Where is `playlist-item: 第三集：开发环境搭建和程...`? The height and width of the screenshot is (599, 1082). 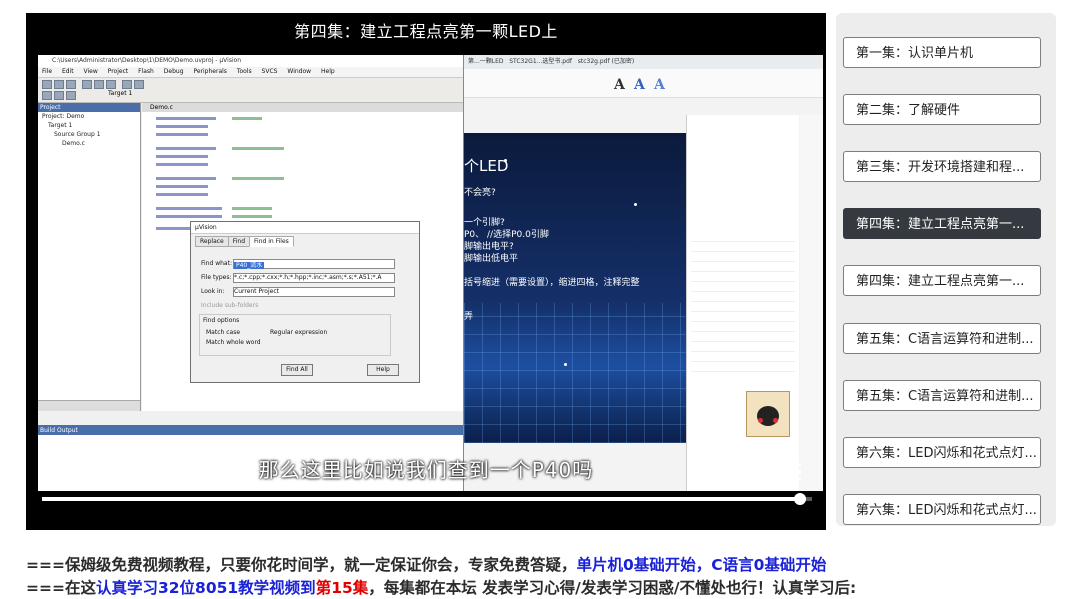 playlist-item: 第三集：开发环境搭建和程... is located at coordinates (942, 166).